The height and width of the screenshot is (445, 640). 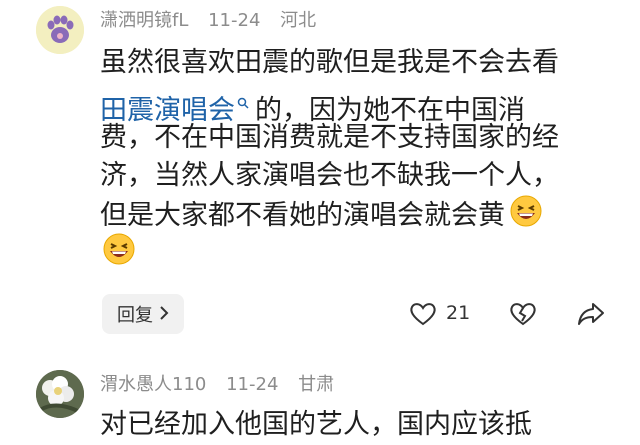 I want to click on heart-icon, so click(x=423, y=315).